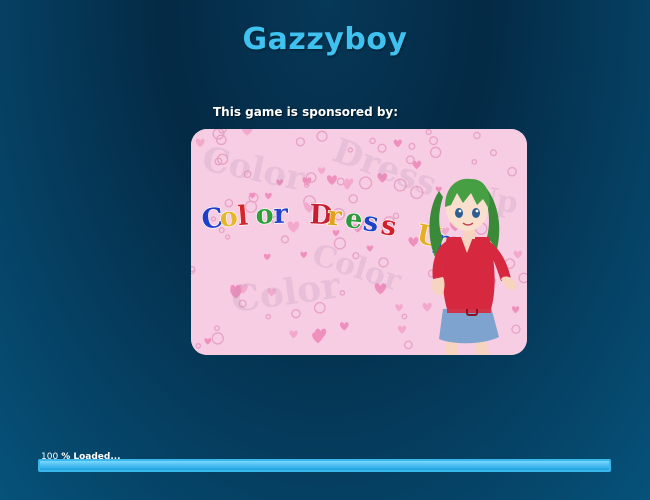 This screenshot has width=650, height=500. I want to click on sponsor-caption: This game is sponsored by:, so click(306, 112).